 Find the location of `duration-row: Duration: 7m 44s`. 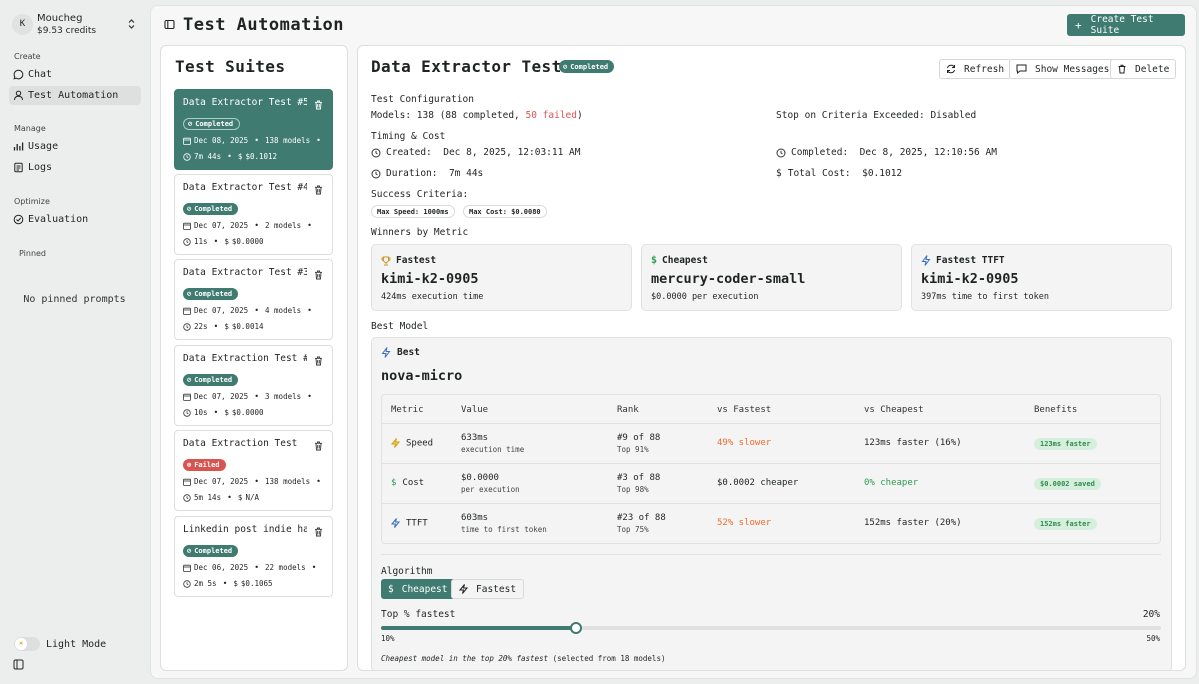

duration-row: Duration: 7m 44s is located at coordinates (427, 173).